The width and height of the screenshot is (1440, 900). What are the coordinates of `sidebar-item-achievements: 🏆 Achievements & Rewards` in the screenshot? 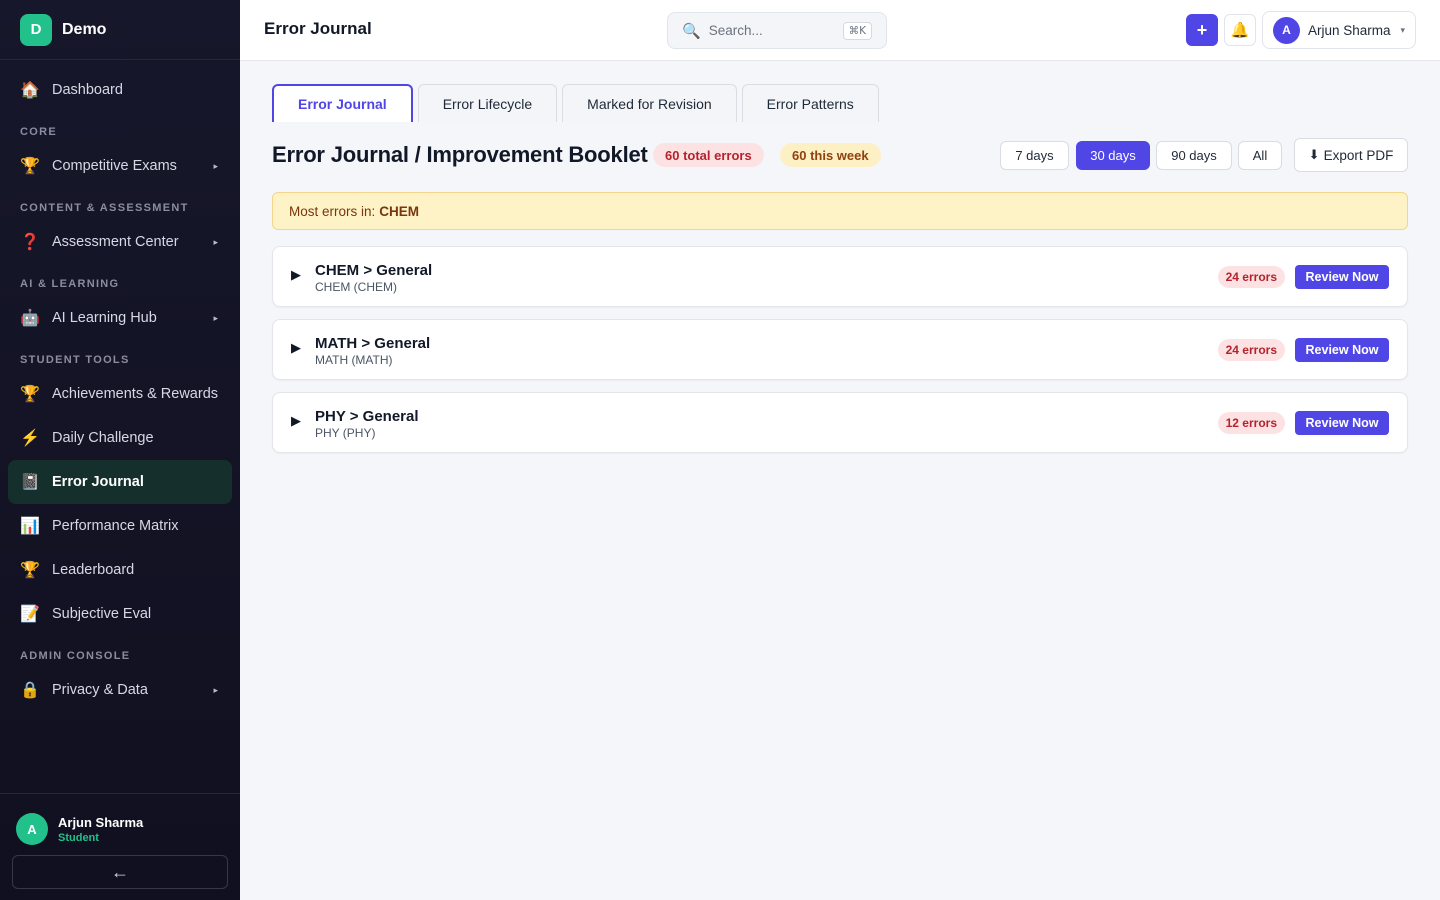 It's located at (120, 394).